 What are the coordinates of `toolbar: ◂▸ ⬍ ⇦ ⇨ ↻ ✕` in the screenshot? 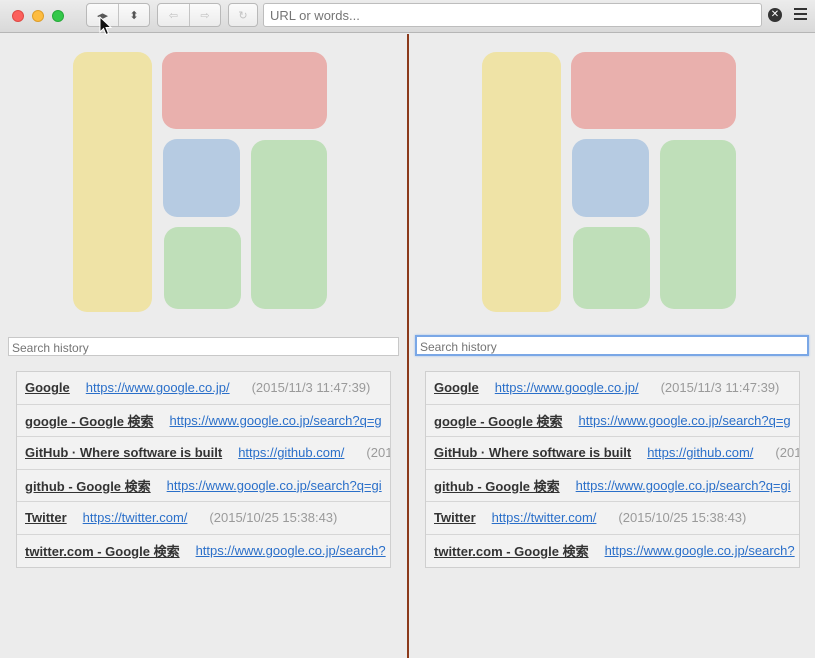 It's located at (407, 16).